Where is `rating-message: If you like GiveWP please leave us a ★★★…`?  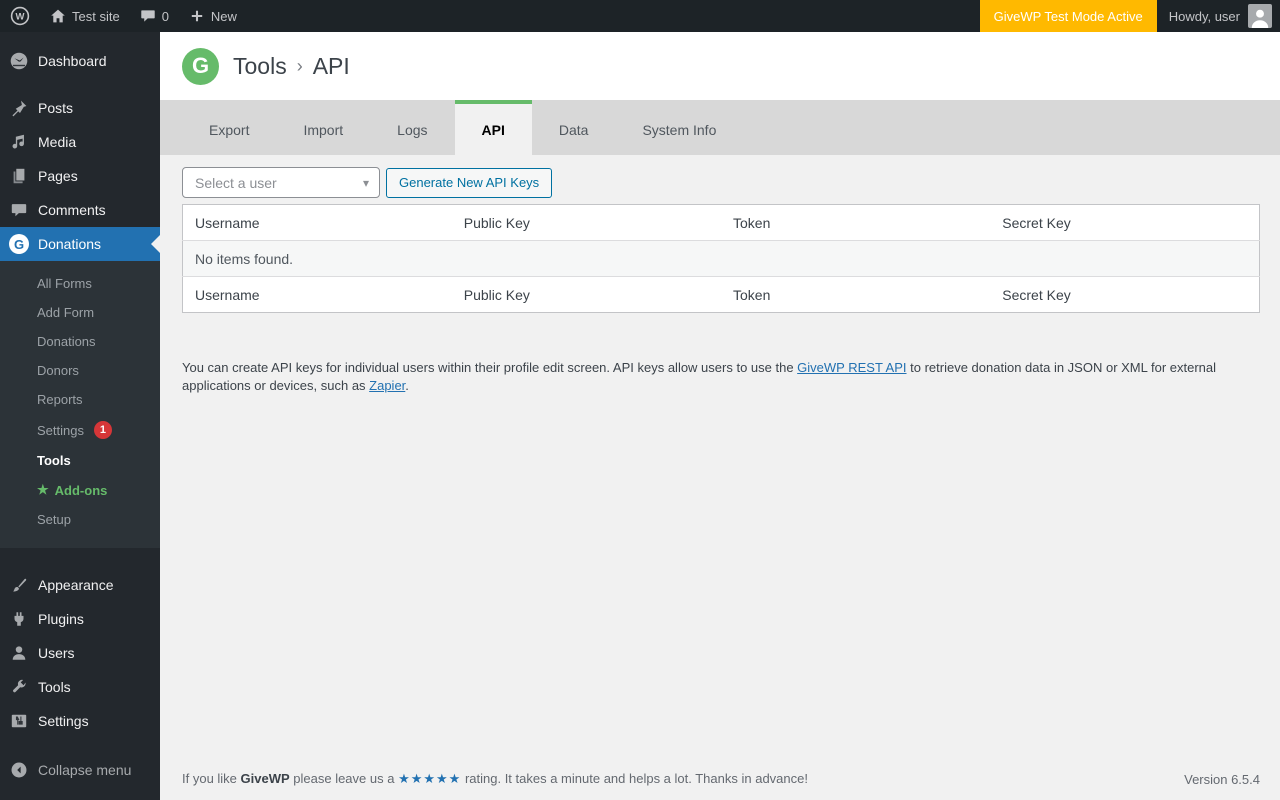
rating-message: If you like GiveWP please leave us a ★★★… is located at coordinates (495, 778).